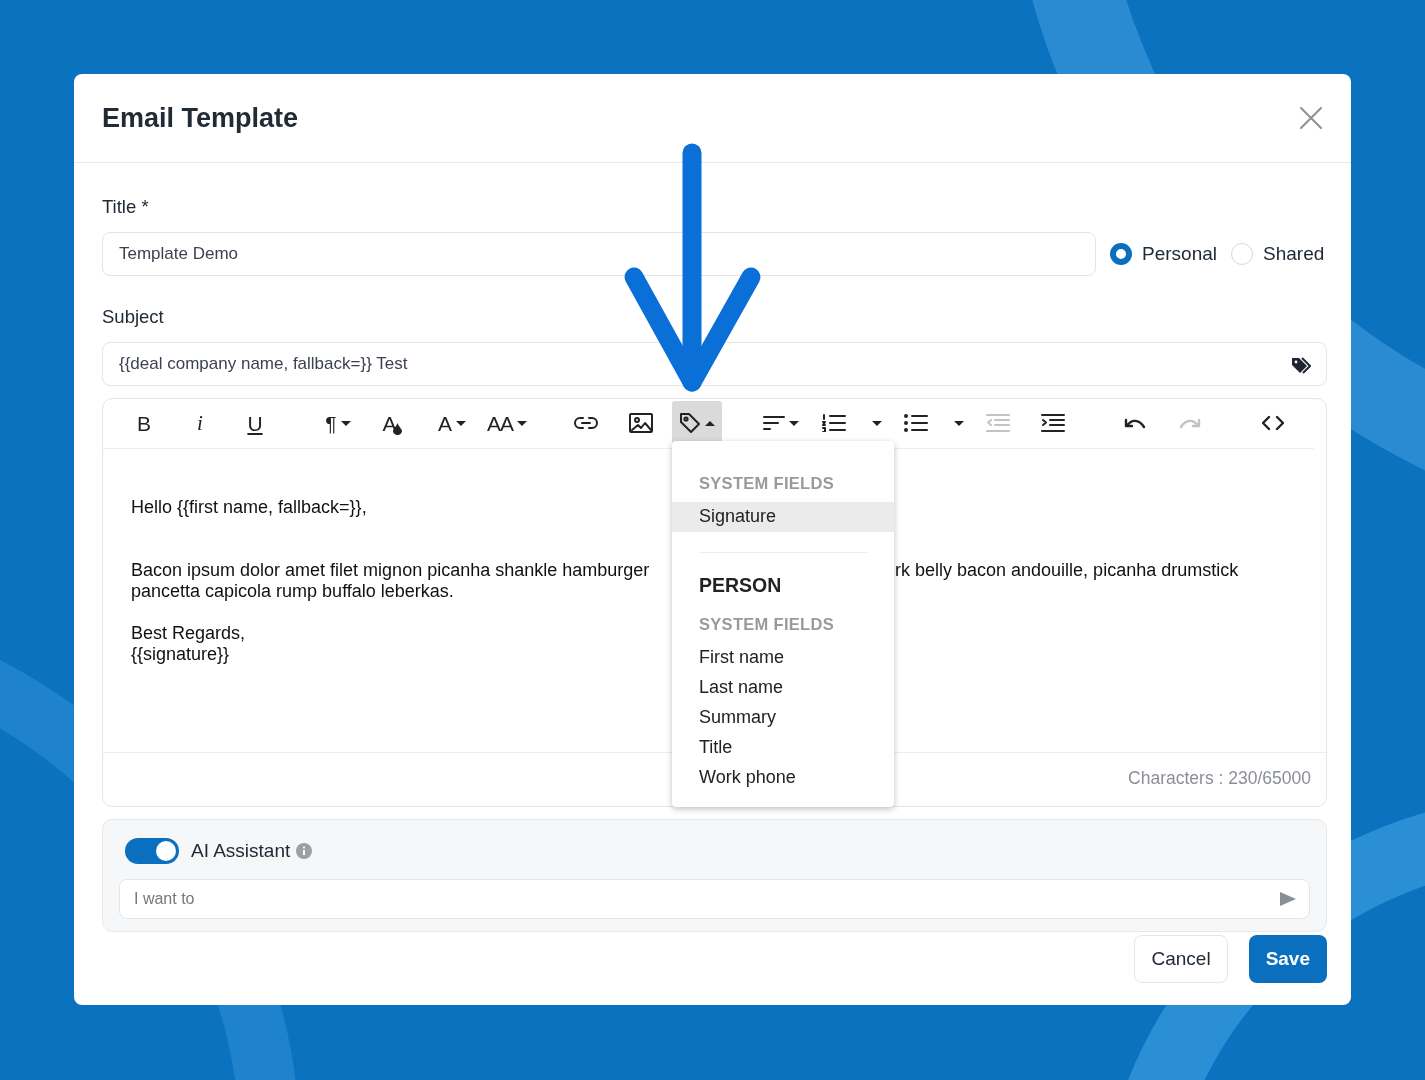  What do you see at coordinates (783, 747) in the screenshot?
I see `menu-item: Title` at bounding box center [783, 747].